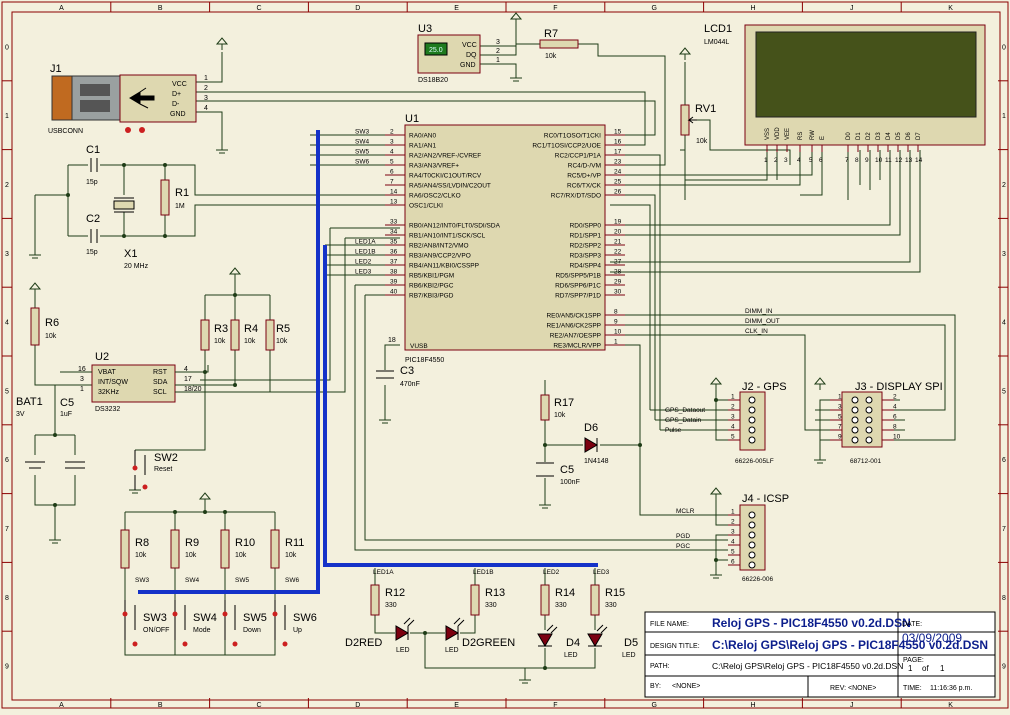 This screenshot has height=715, width=1010. I want to click on j1-num-1: 1, so click(206, 78).